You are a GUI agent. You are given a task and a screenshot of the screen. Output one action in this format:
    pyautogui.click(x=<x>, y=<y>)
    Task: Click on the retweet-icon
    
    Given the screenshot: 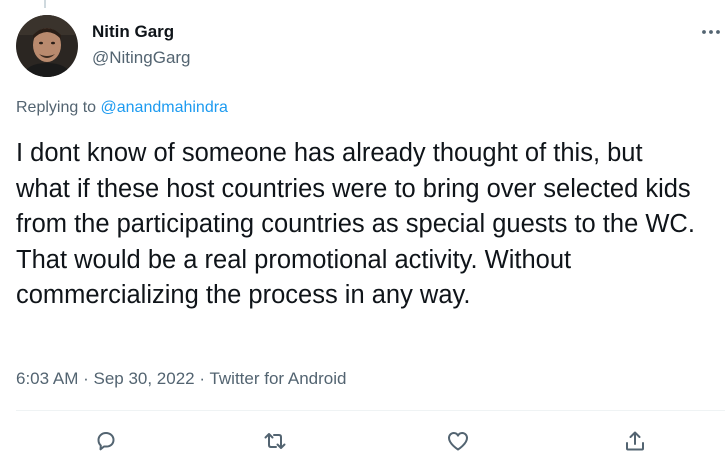 What is the action you would take?
    pyautogui.click(x=275, y=441)
    